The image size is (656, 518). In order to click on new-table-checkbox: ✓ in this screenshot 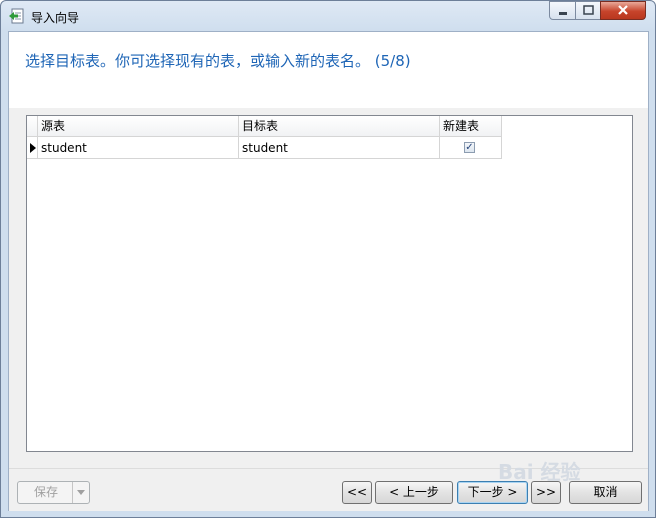, I will do `click(469, 147)`.